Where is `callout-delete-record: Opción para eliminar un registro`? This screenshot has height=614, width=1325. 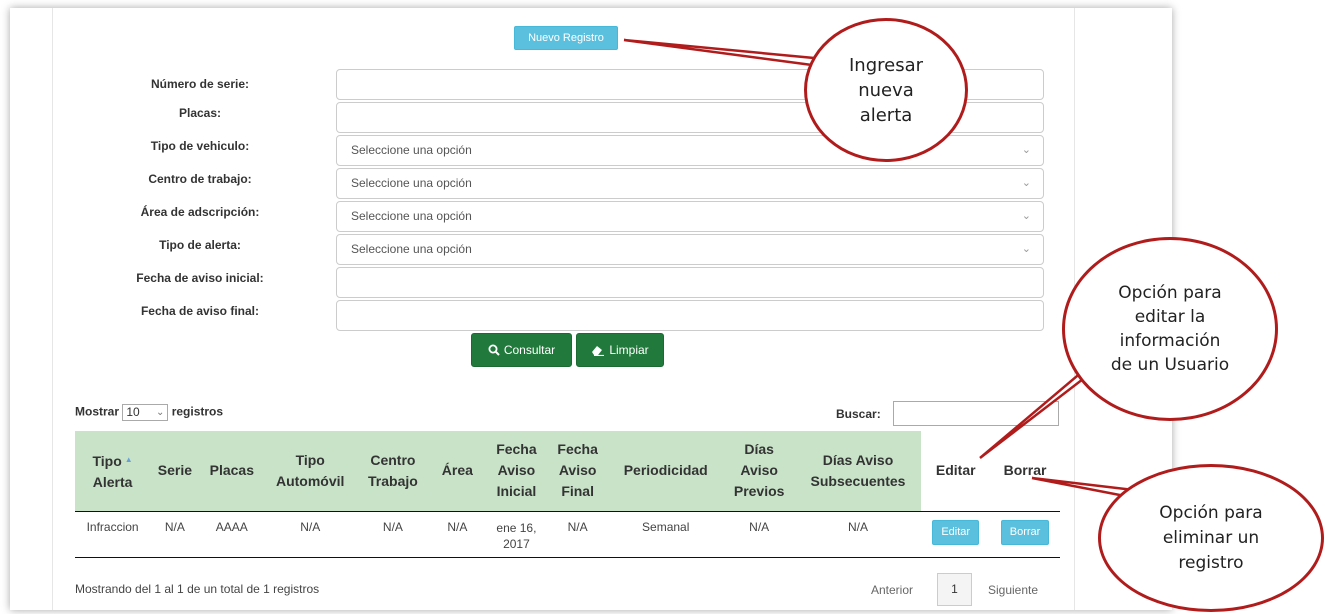 callout-delete-record: Opción para eliminar un registro is located at coordinates (1211, 538).